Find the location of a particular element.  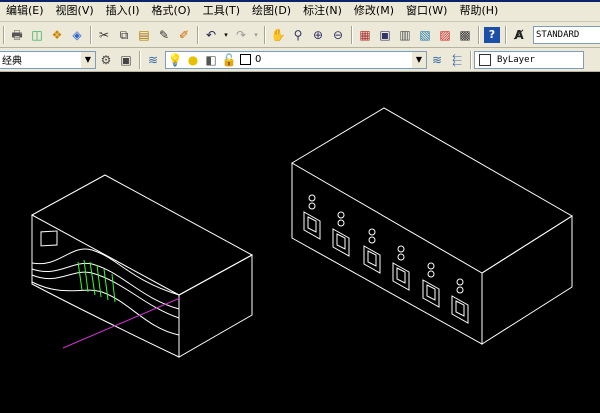

zoom-realtime-icon: ⚲ is located at coordinates (298, 35).